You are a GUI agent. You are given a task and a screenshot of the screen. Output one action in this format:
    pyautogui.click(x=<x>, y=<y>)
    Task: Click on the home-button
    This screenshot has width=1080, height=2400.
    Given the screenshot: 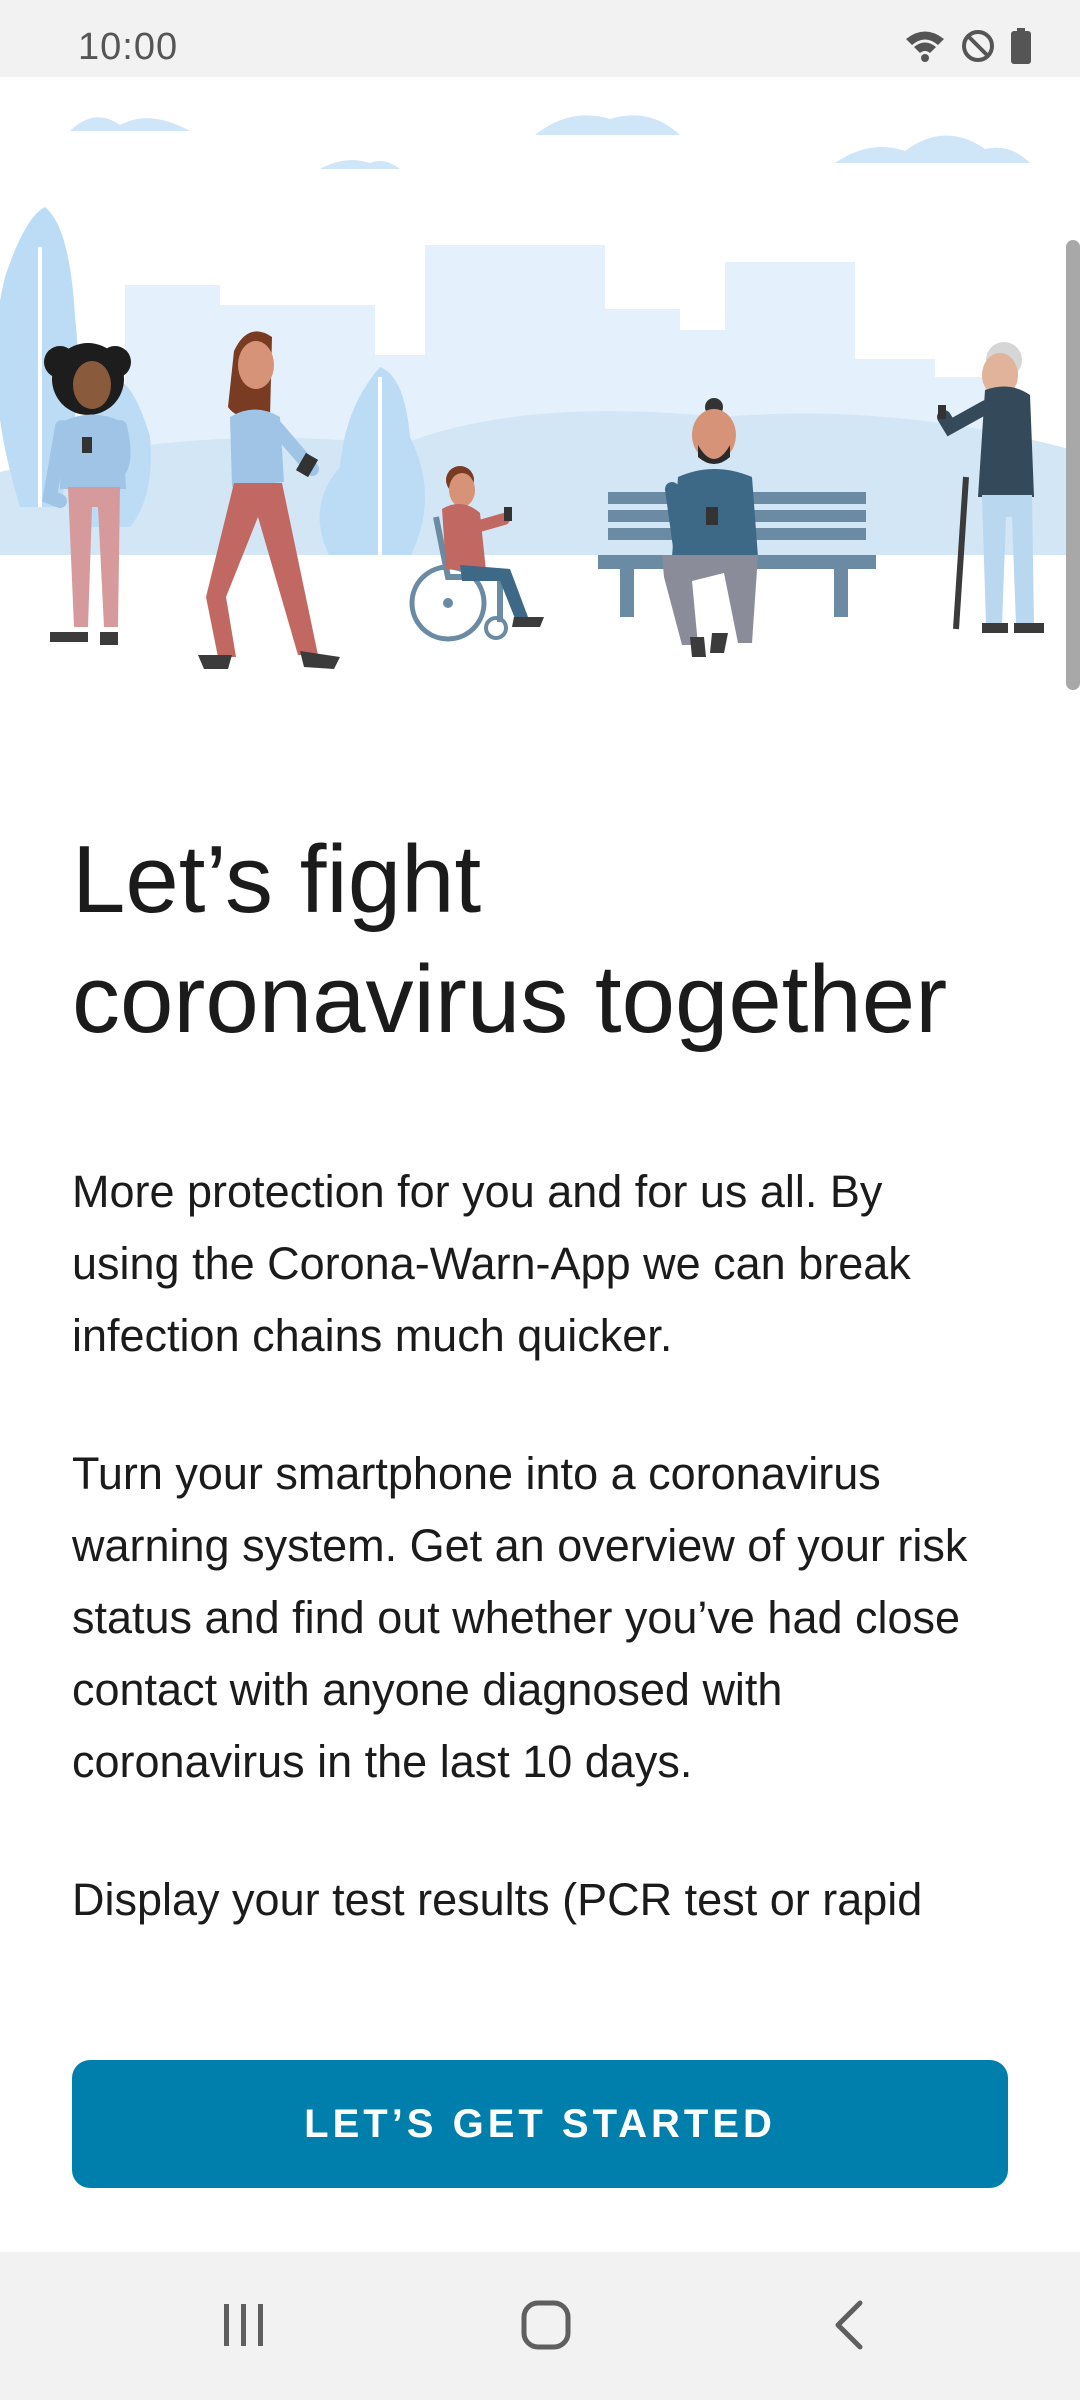 What is the action you would take?
    pyautogui.click(x=546, y=2327)
    